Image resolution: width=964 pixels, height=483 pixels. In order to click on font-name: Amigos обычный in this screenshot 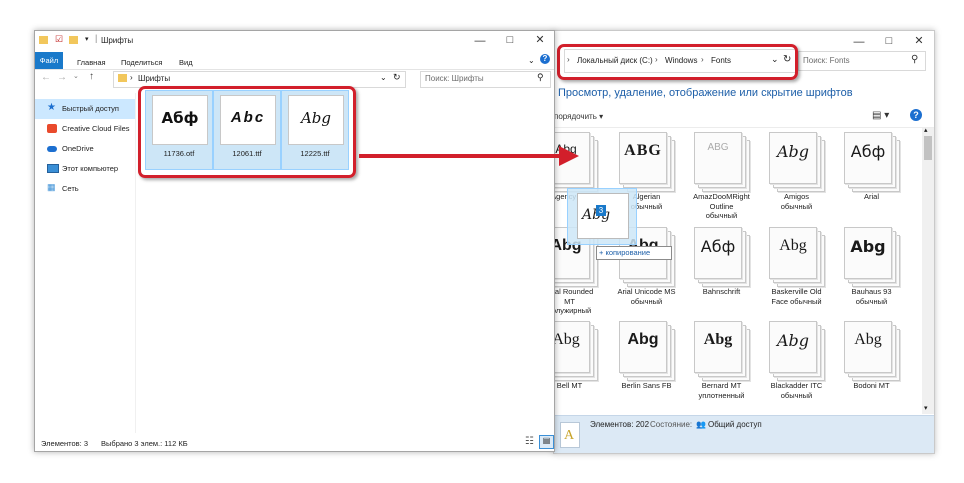, I will do `click(796, 201)`.